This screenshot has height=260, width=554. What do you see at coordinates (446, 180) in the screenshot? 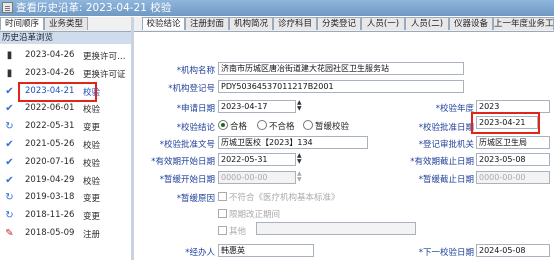
I see `suspend-end-label: *暂缓截止日期` at bounding box center [446, 180].